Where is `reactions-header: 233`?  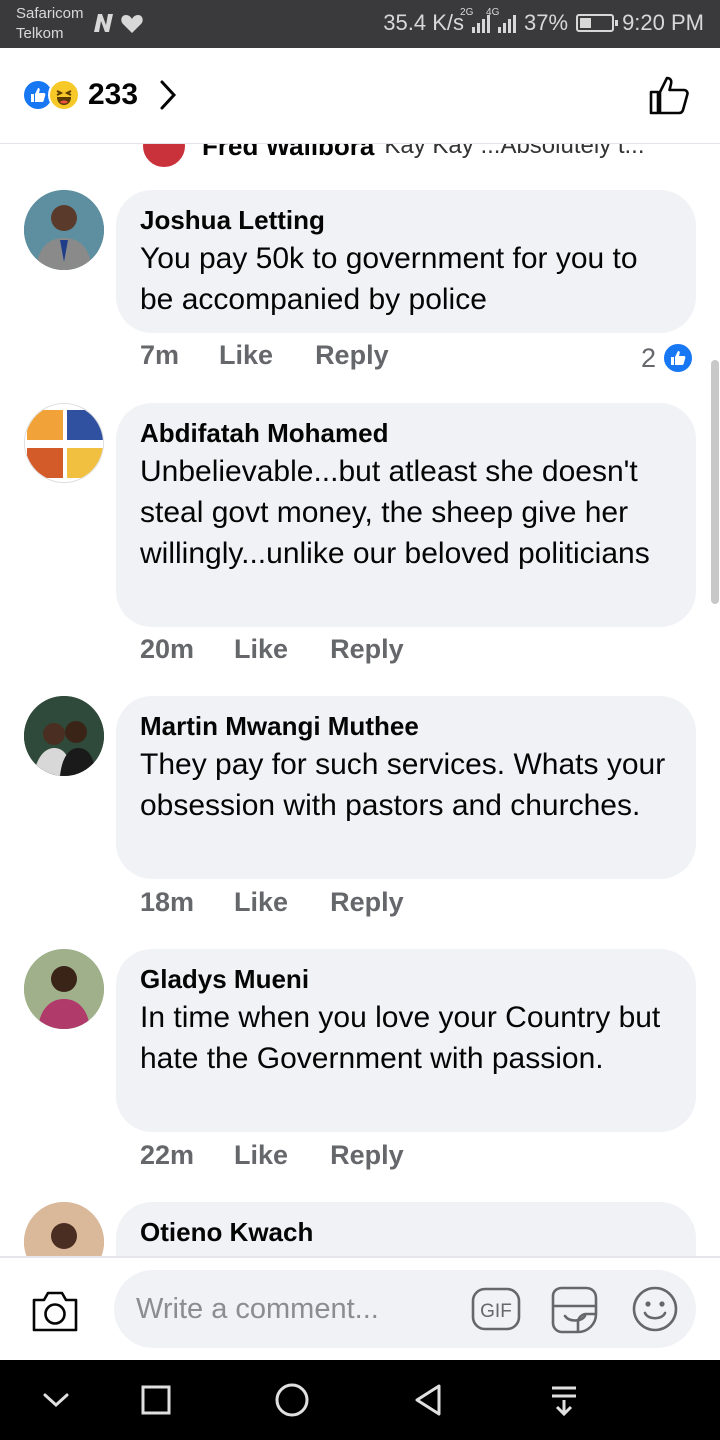 reactions-header: 233 is located at coordinates (360, 96).